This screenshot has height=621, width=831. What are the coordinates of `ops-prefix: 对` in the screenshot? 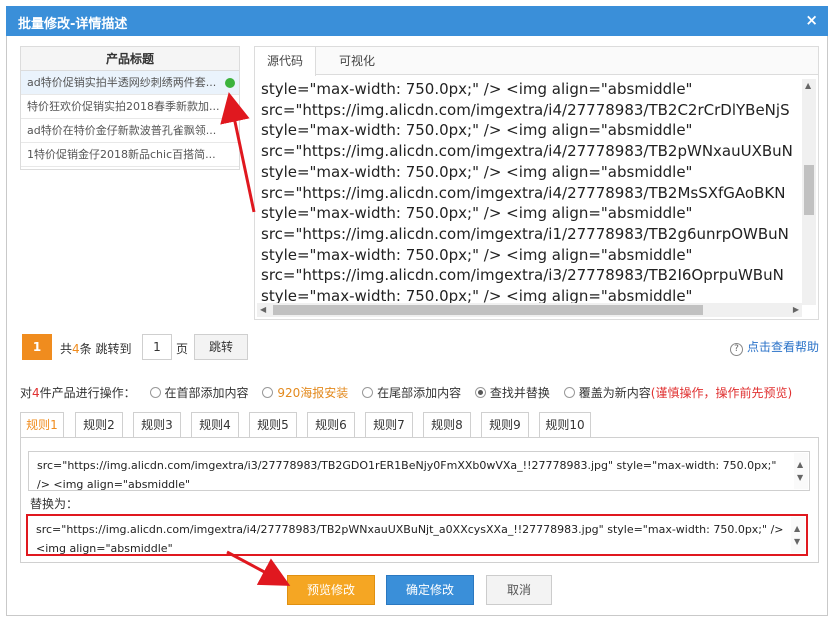 It's located at (26, 393).